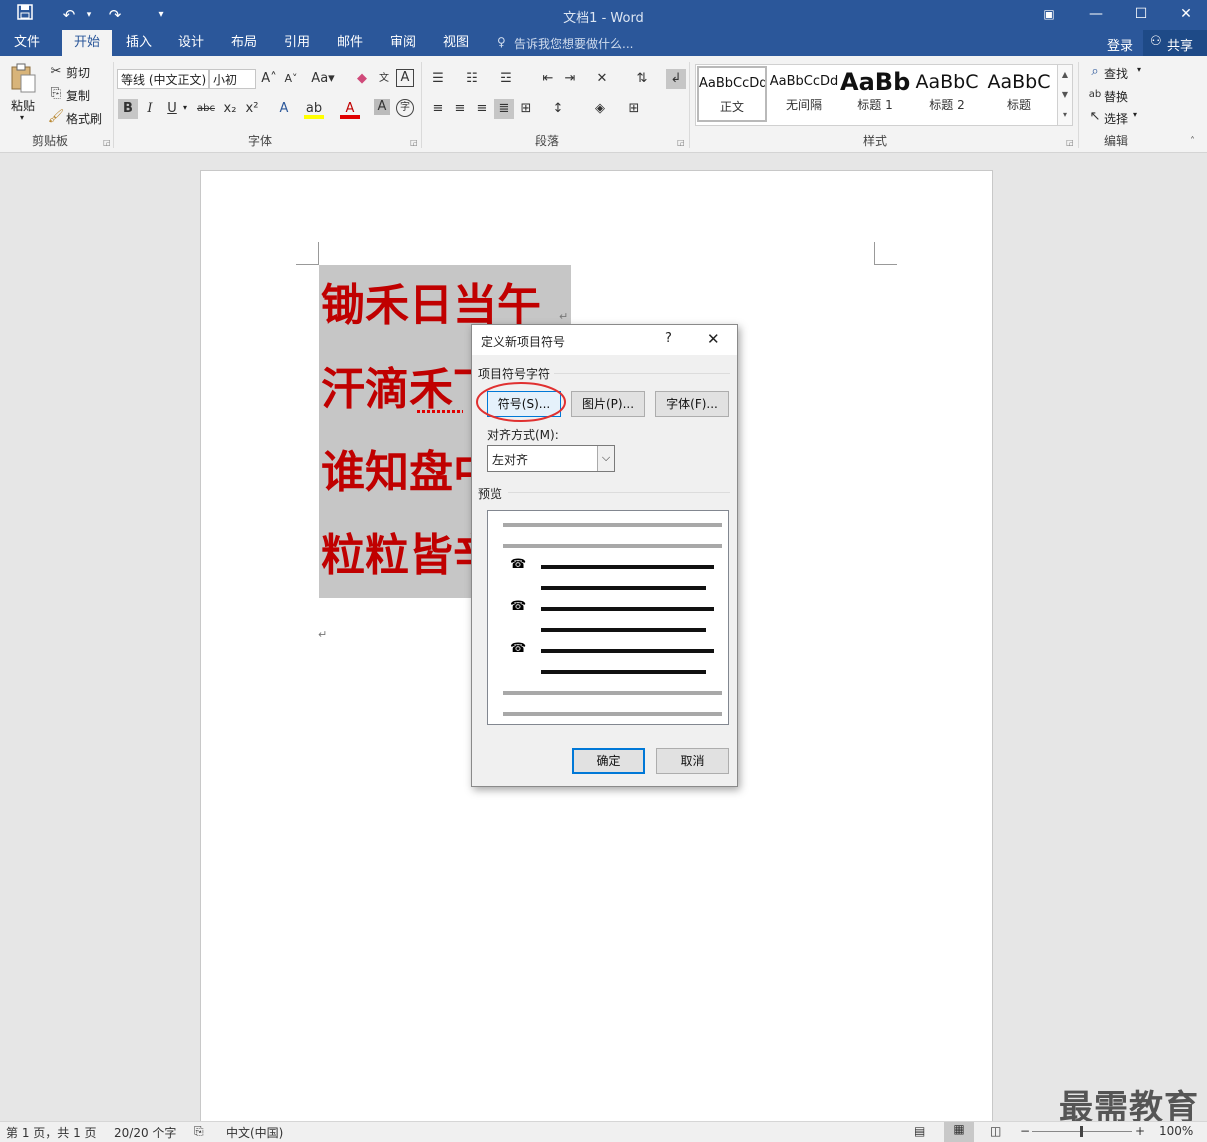  I want to click on replace-button: 替换, so click(1116, 96).